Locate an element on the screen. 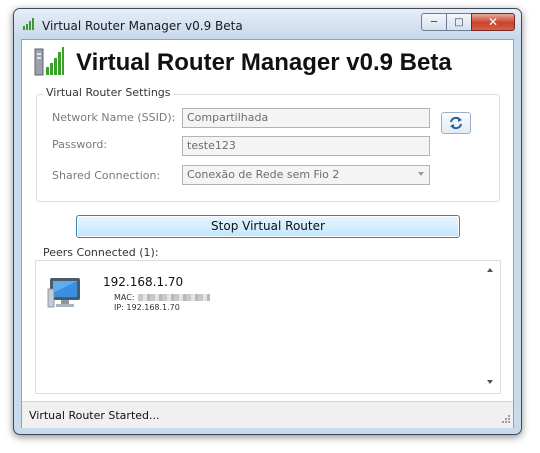 The width and height of the screenshot is (540, 453). password-label: Password: is located at coordinates (80, 144).